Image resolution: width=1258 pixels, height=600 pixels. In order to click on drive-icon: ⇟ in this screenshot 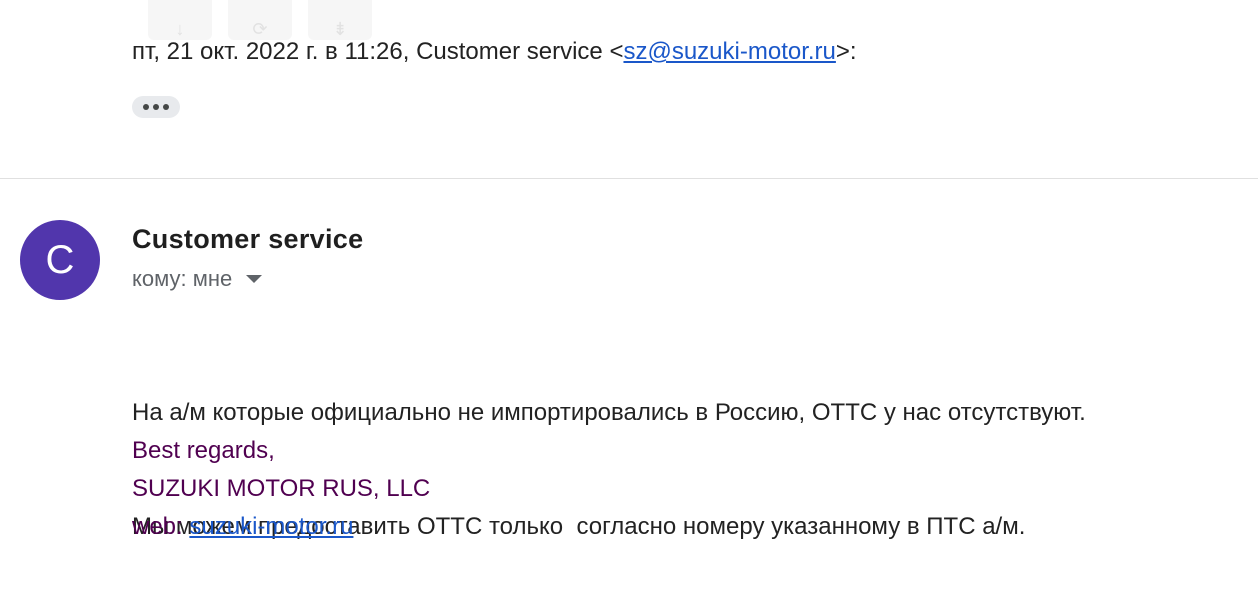, I will do `click(340, 20)`.